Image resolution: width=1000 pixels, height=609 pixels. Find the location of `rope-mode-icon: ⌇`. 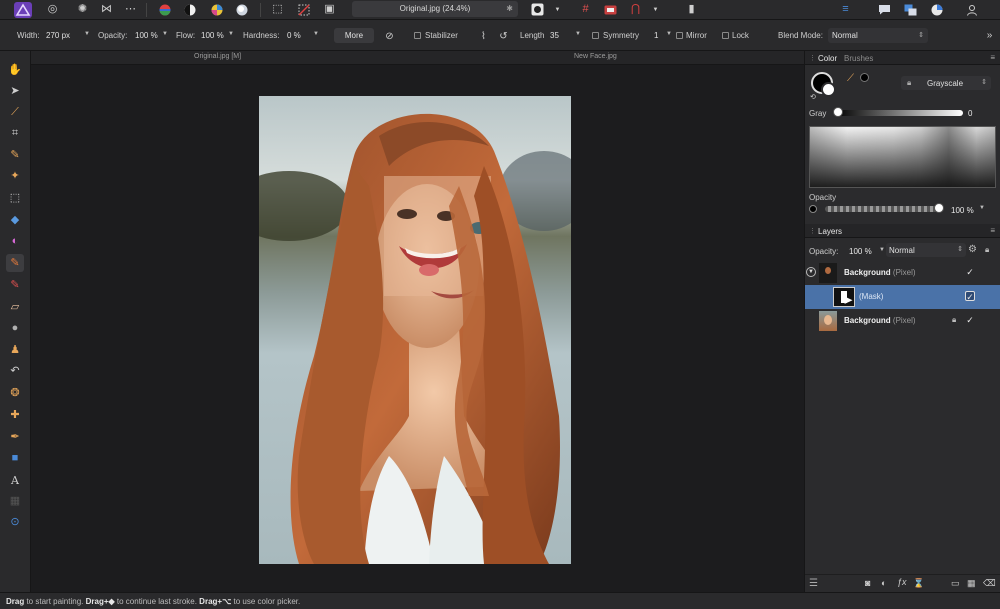

rope-mode-icon: ⌇ is located at coordinates (483, 36).